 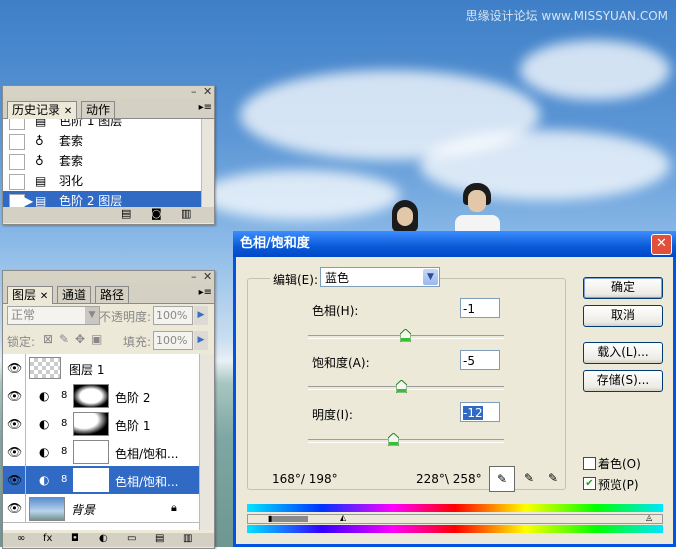 What do you see at coordinates (126, 213) in the screenshot?
I see `new-document-icon: ▤` at bounding box center [126, 213].